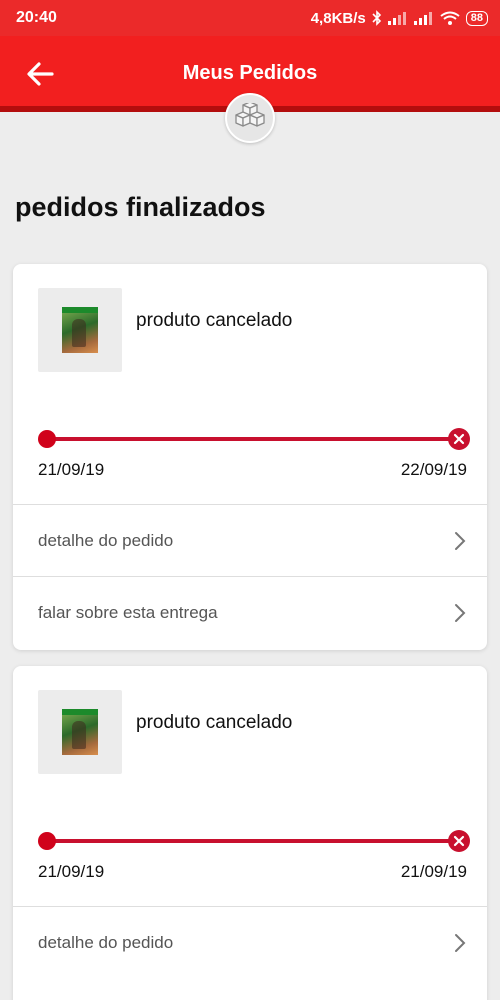  Describe the element at coordinates (140, 207) in the screenshot. I see `section-title: pedidos finalizados` at that location.